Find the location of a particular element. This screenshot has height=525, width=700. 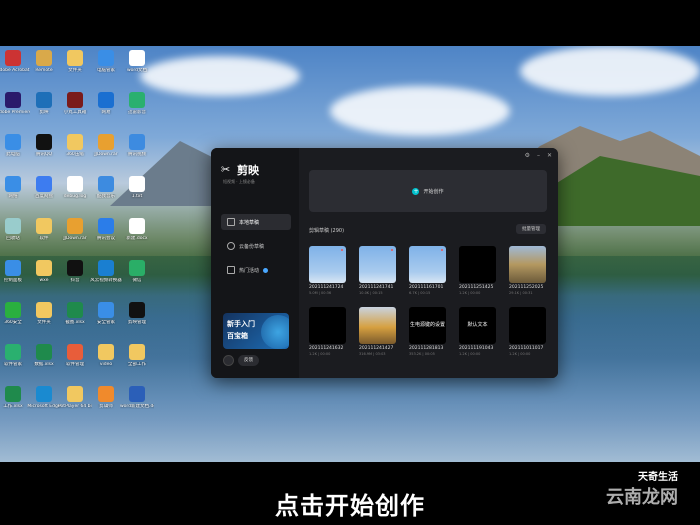

desktop-icon-label: 酷我音乐 is located at coordinates (106, 196).